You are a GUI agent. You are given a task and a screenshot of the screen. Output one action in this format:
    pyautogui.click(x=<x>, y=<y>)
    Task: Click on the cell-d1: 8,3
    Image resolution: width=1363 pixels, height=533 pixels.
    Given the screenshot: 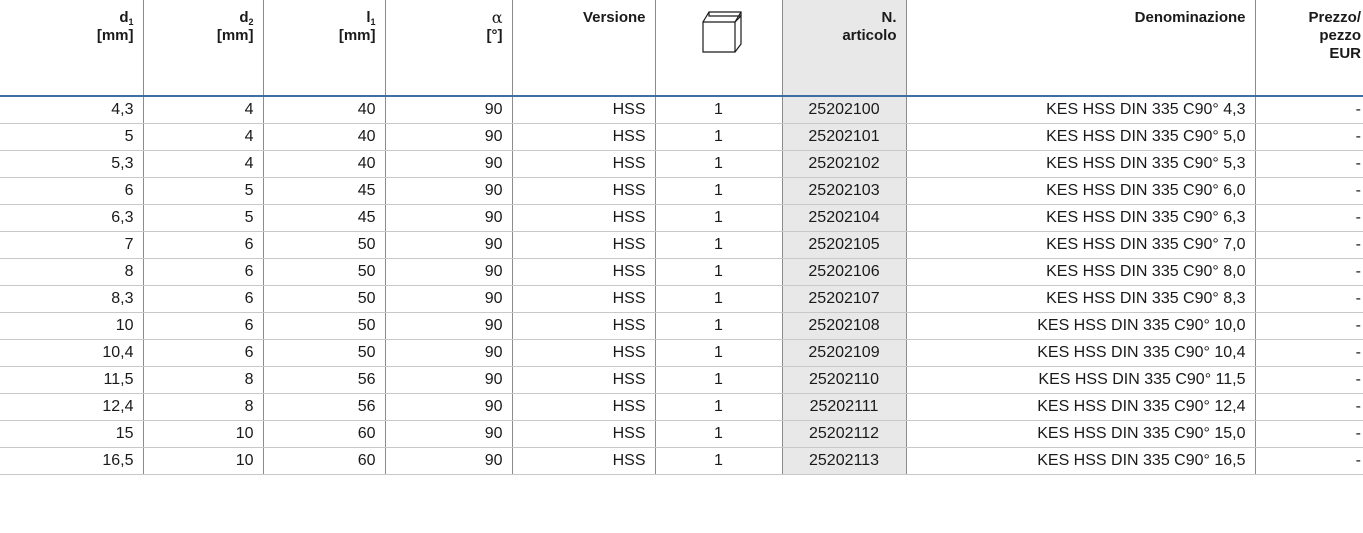 What is the action you would take?
    pyautogui.click(x=72, y=299)
    